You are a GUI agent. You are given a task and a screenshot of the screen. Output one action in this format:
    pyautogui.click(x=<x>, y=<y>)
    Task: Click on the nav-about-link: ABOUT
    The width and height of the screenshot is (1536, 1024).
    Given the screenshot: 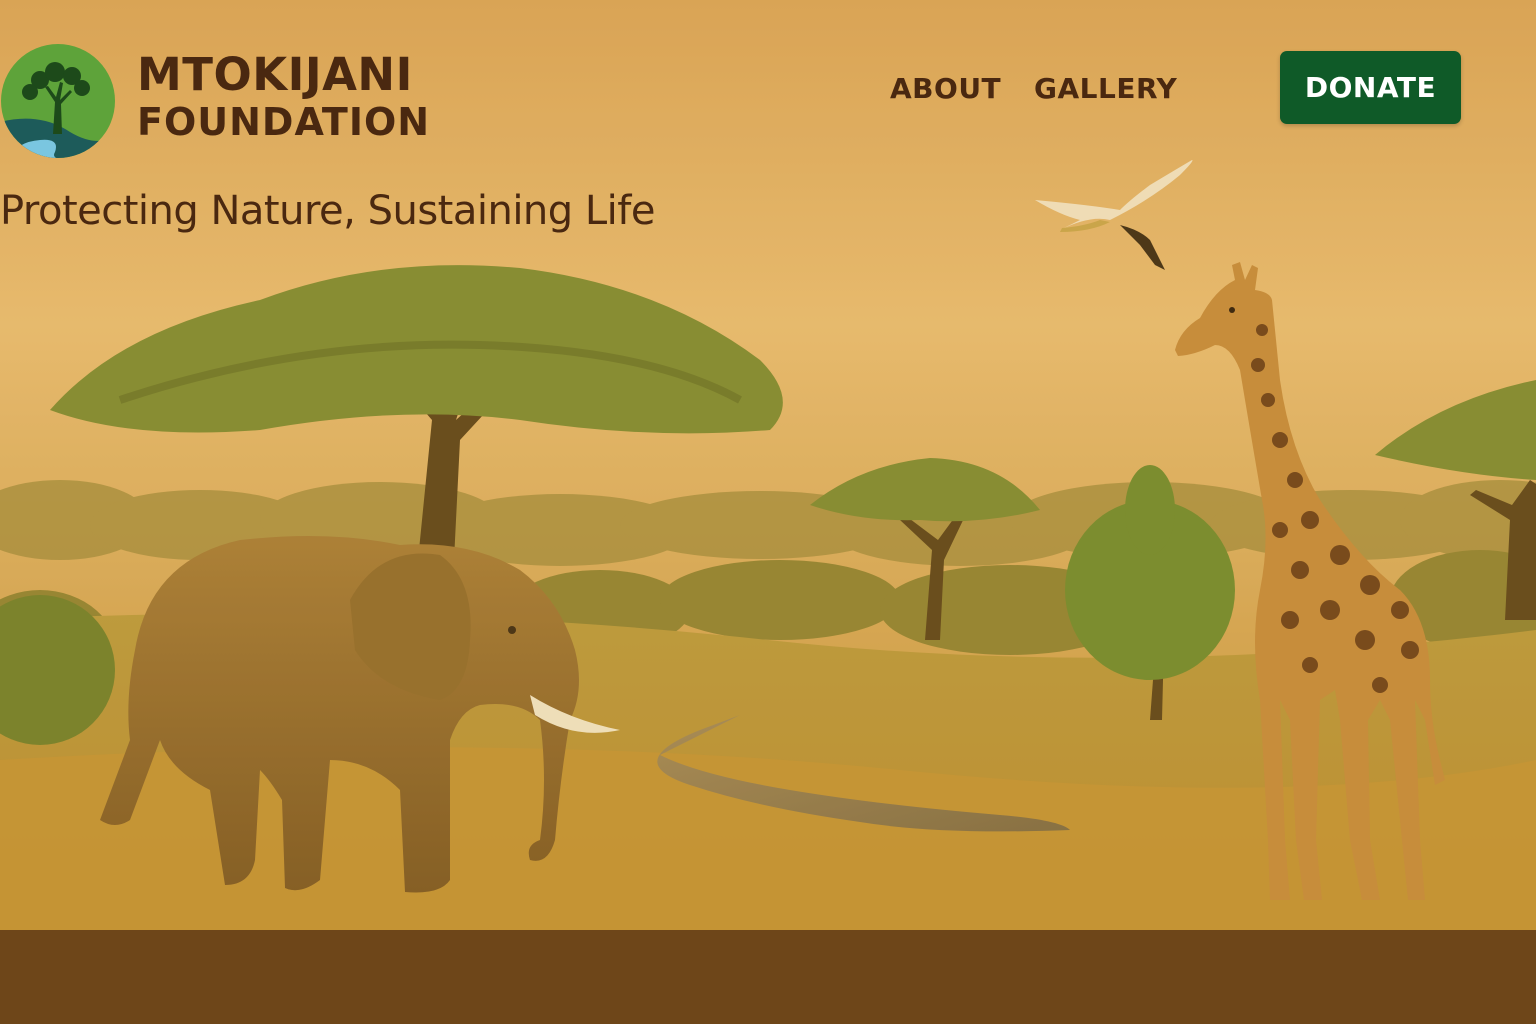 What is the action you would take?
    pyautogui.click(x=945, y=88)
    